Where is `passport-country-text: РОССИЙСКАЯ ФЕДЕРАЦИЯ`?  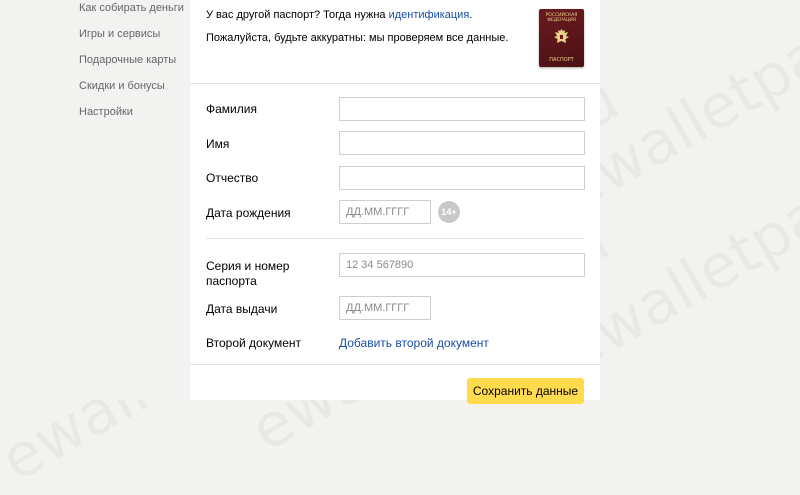
passport-country-text: РОССИЙСКАЯ ФЕДЕРАЦИЯ is located at coordinates (561, 18).